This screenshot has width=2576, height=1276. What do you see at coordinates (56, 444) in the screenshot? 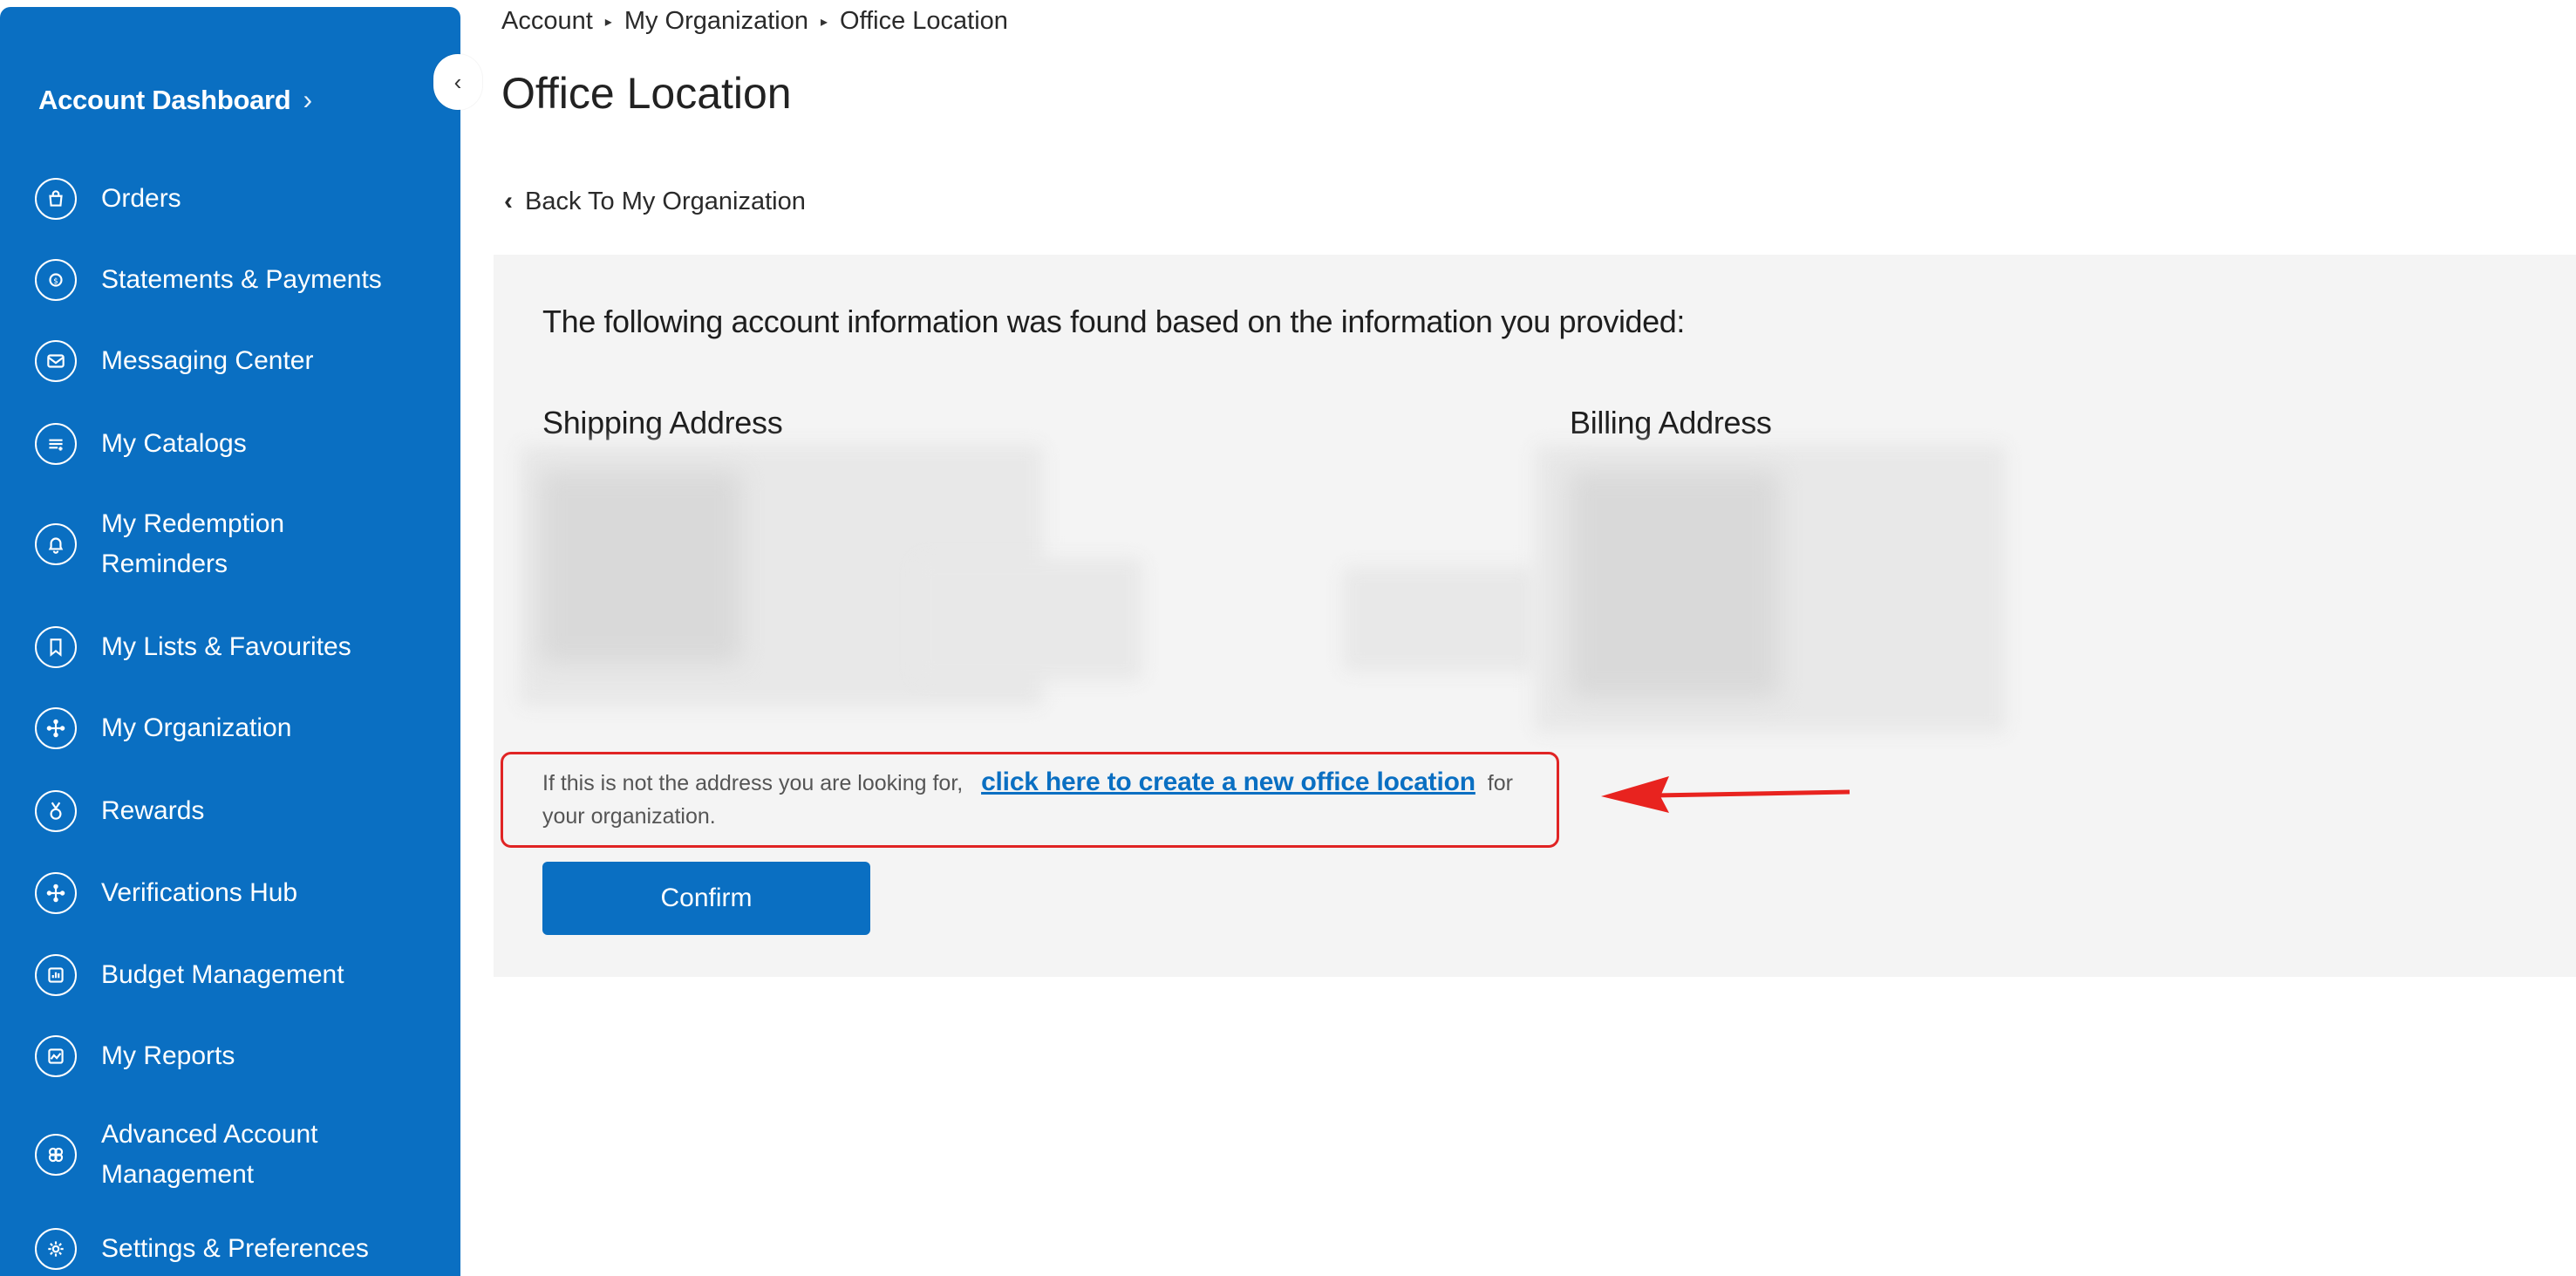
I see `list-icon` at bounding box center [56, 444].